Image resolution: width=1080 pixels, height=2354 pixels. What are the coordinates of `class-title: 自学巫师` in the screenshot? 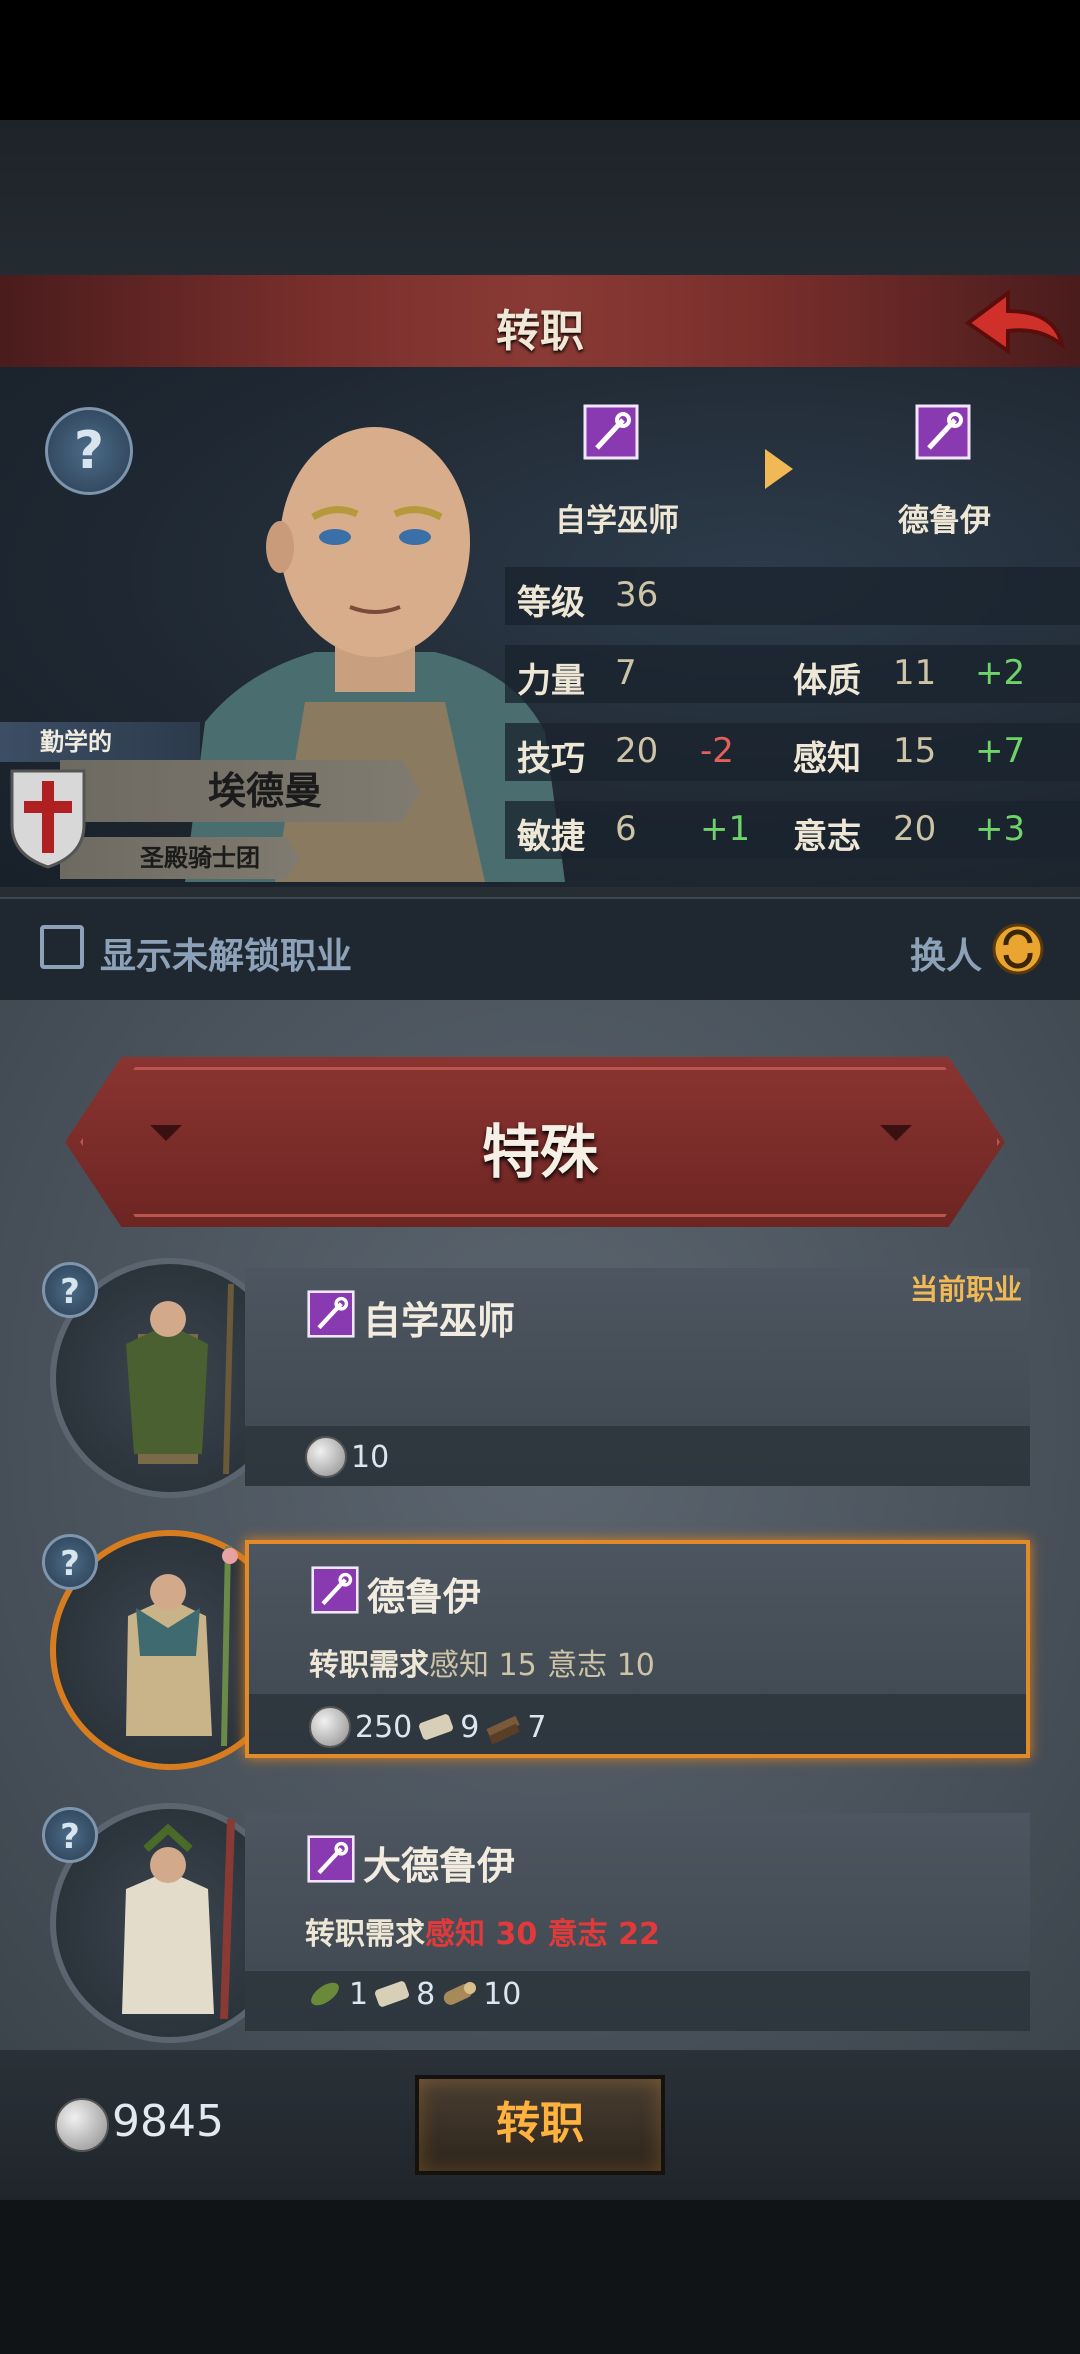 It's located at (439, 1321).